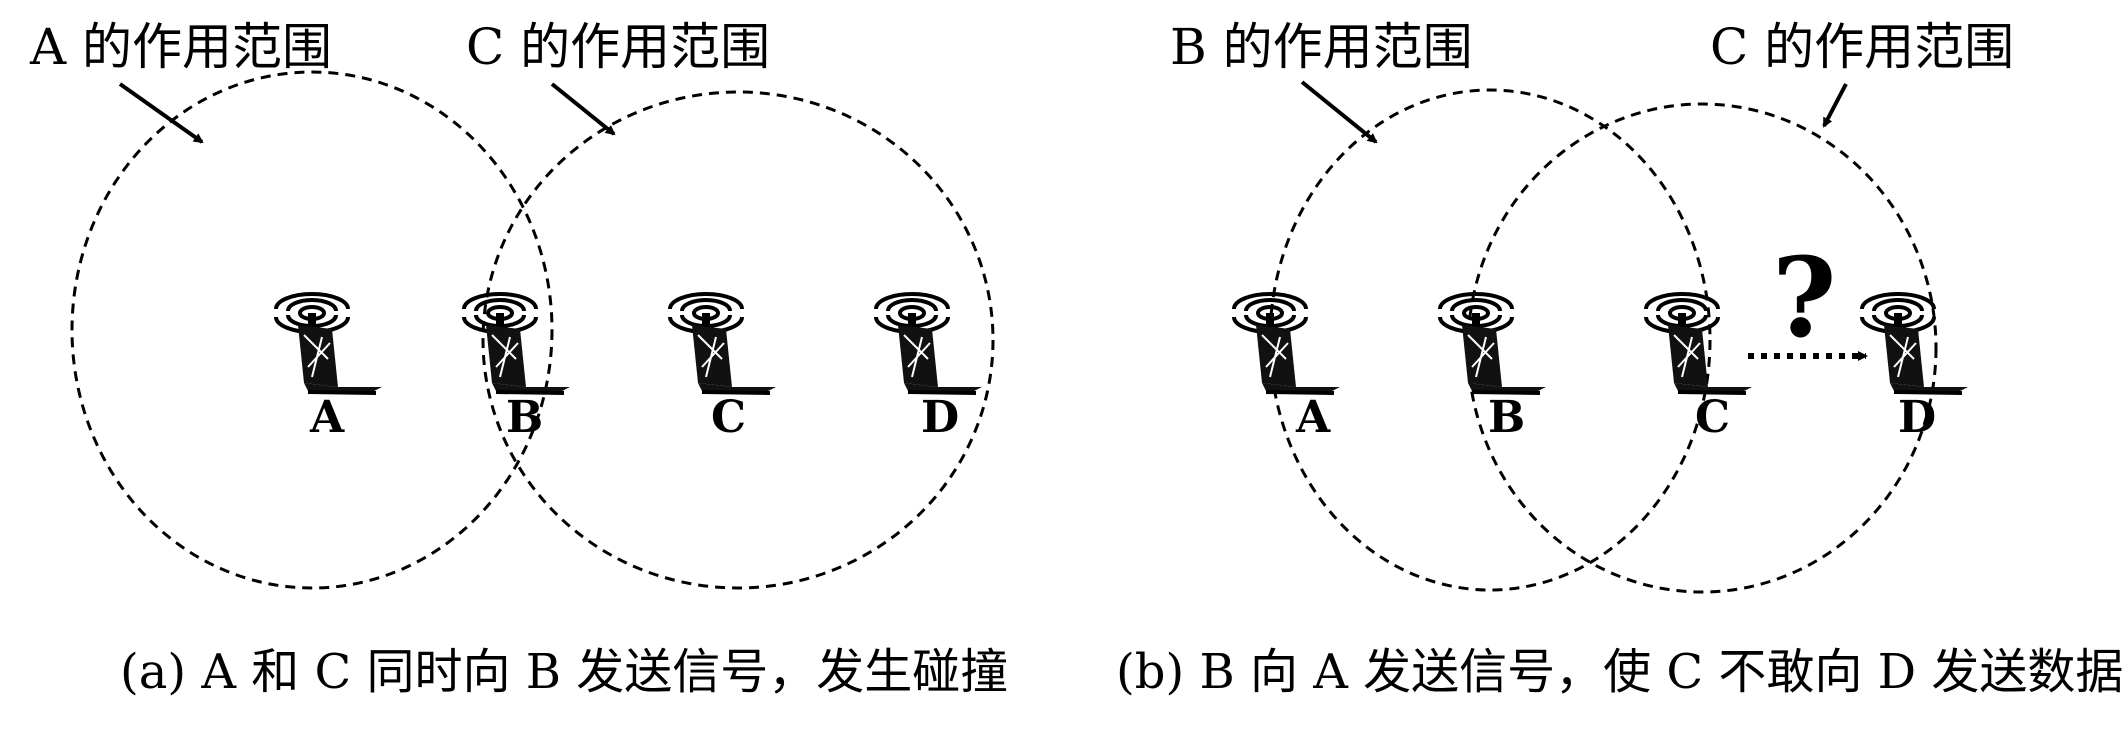 The width and height of the screenshot is (2124, 730). I want to click on question-mark: ?, so click(1804, 297).